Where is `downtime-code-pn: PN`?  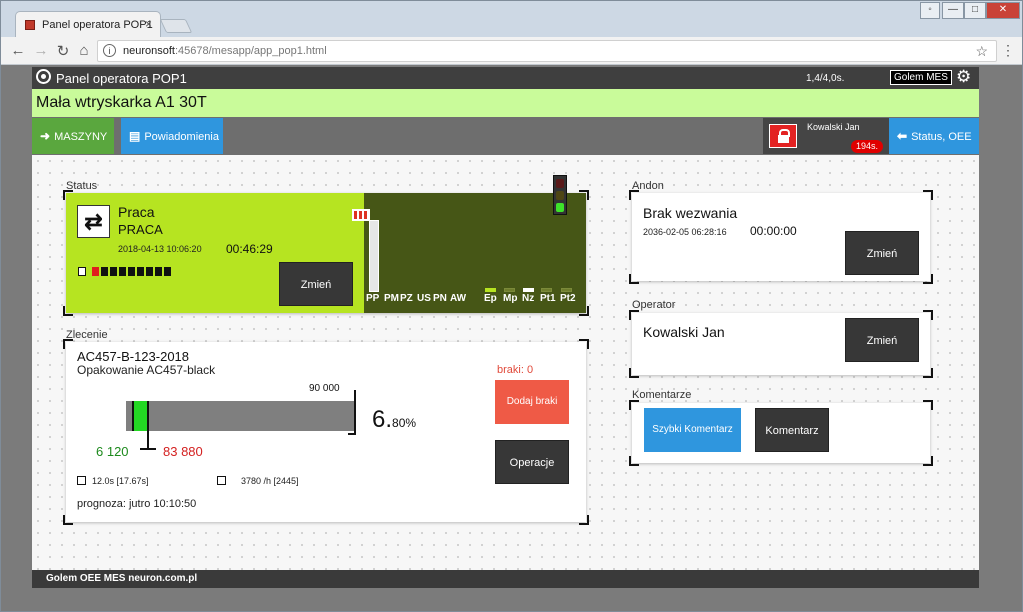
downtime-code-pn: PN is located at coordinates (440, 298).